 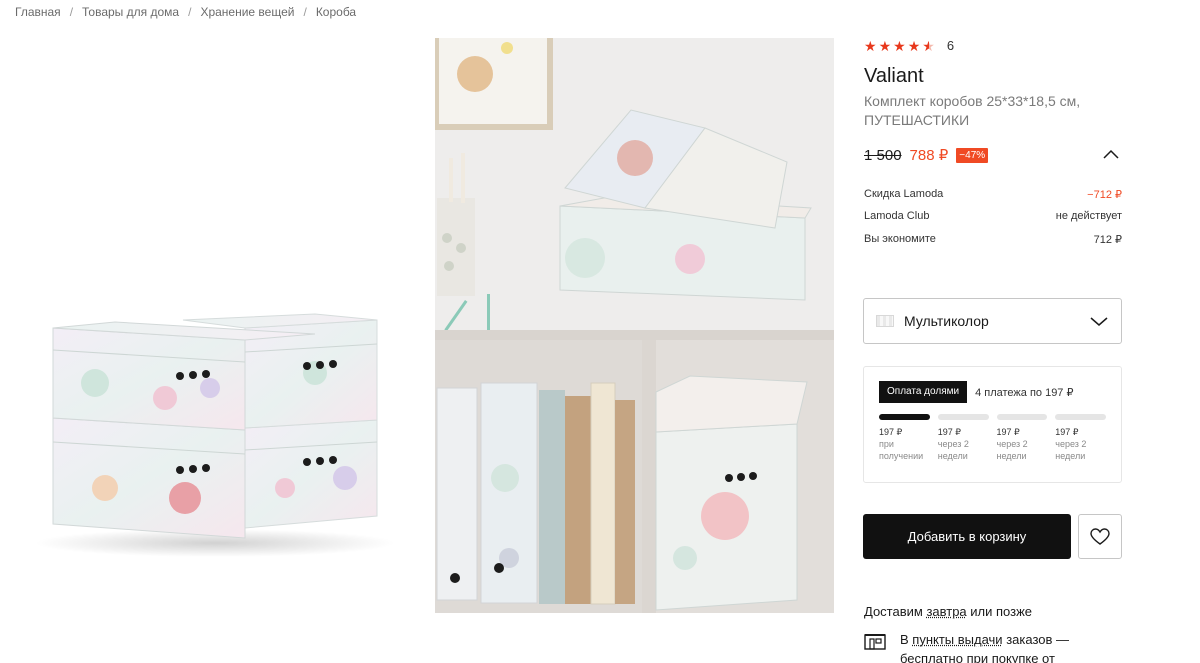 I want to click on old-price: 1 500, so click(x=883, y=155).